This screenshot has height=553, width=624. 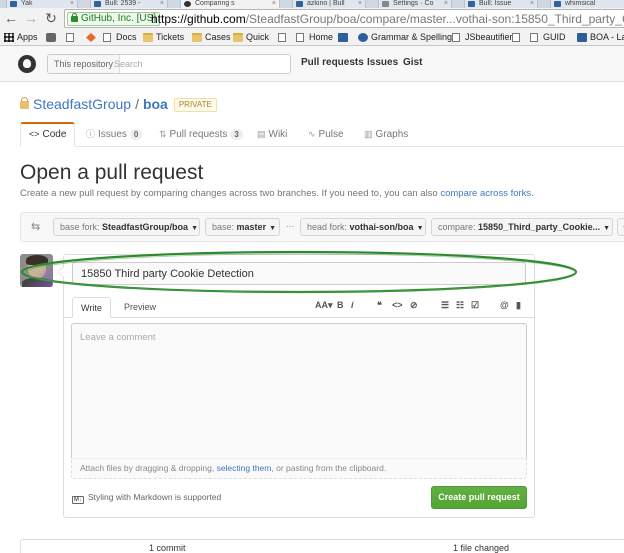 I want to click on reload-icon: ↻, so click(x=51, y=18).